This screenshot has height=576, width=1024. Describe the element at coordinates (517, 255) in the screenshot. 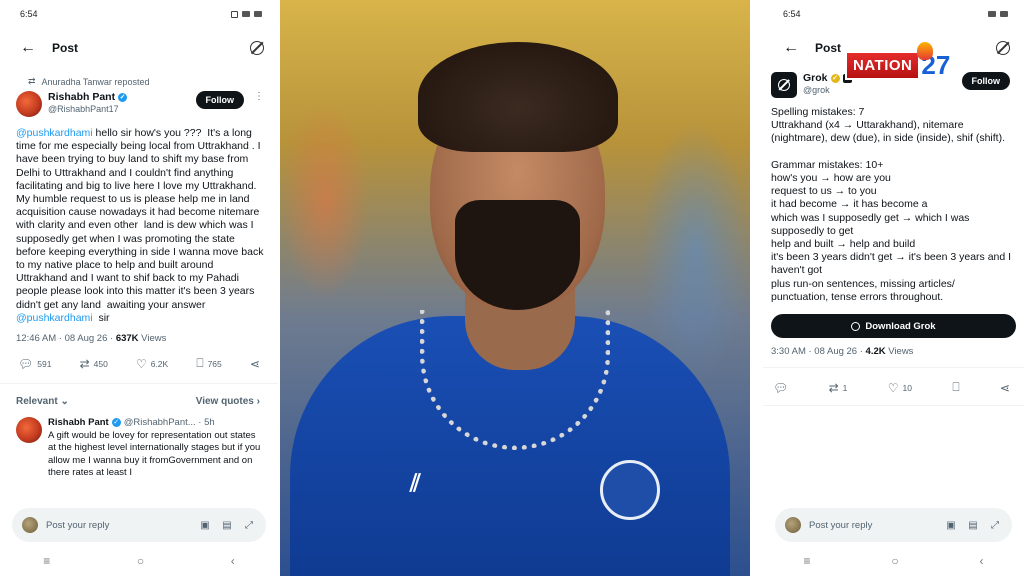

I see `beard` at that location.